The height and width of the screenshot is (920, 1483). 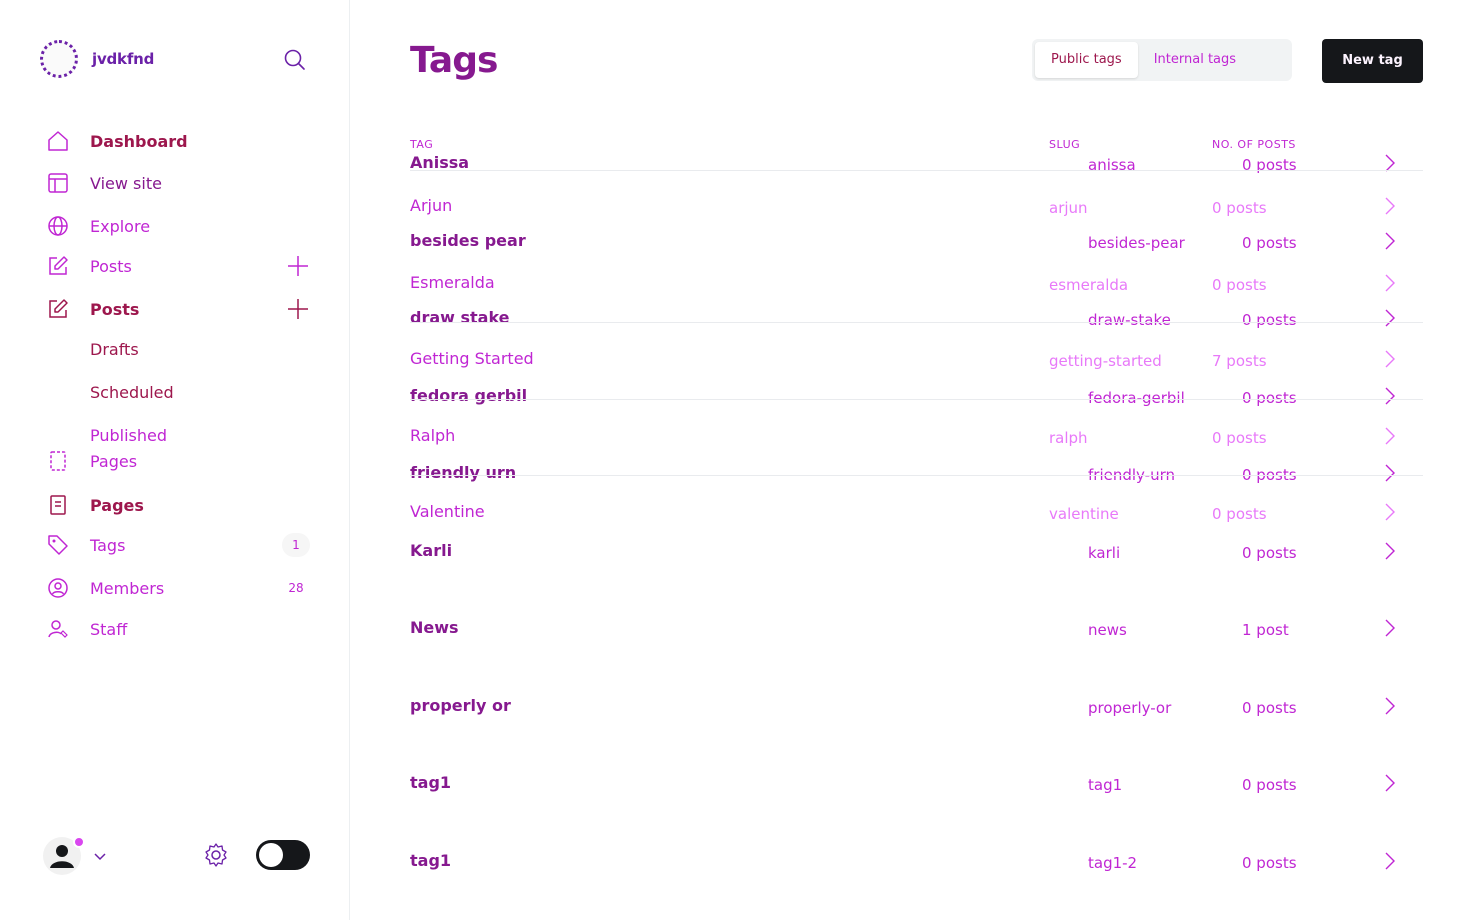 I want to click on tag-slug: properly-or, so click(x=1130, y=708).